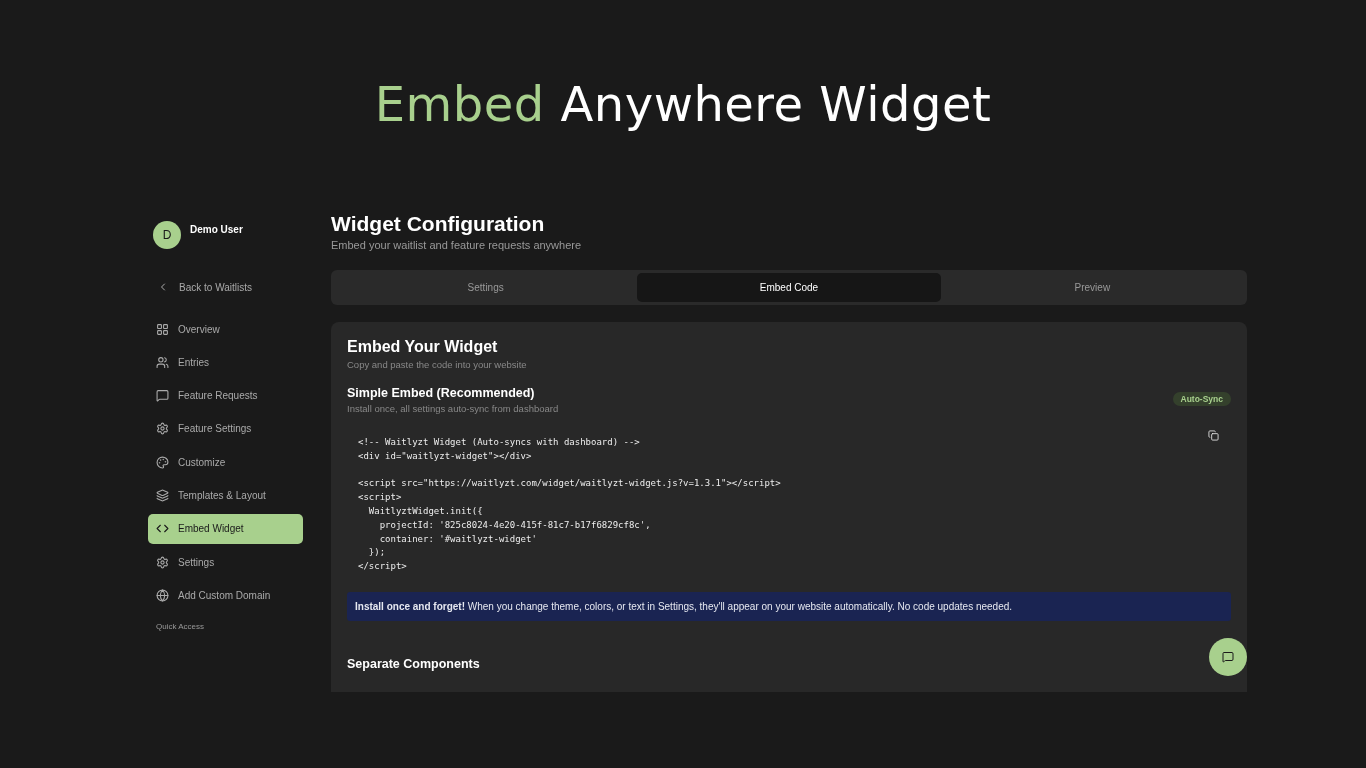  Describe the element at coordinates (225, 595) in the screenshot. I see `sidebar-item: Add Custom Domain` at that location.